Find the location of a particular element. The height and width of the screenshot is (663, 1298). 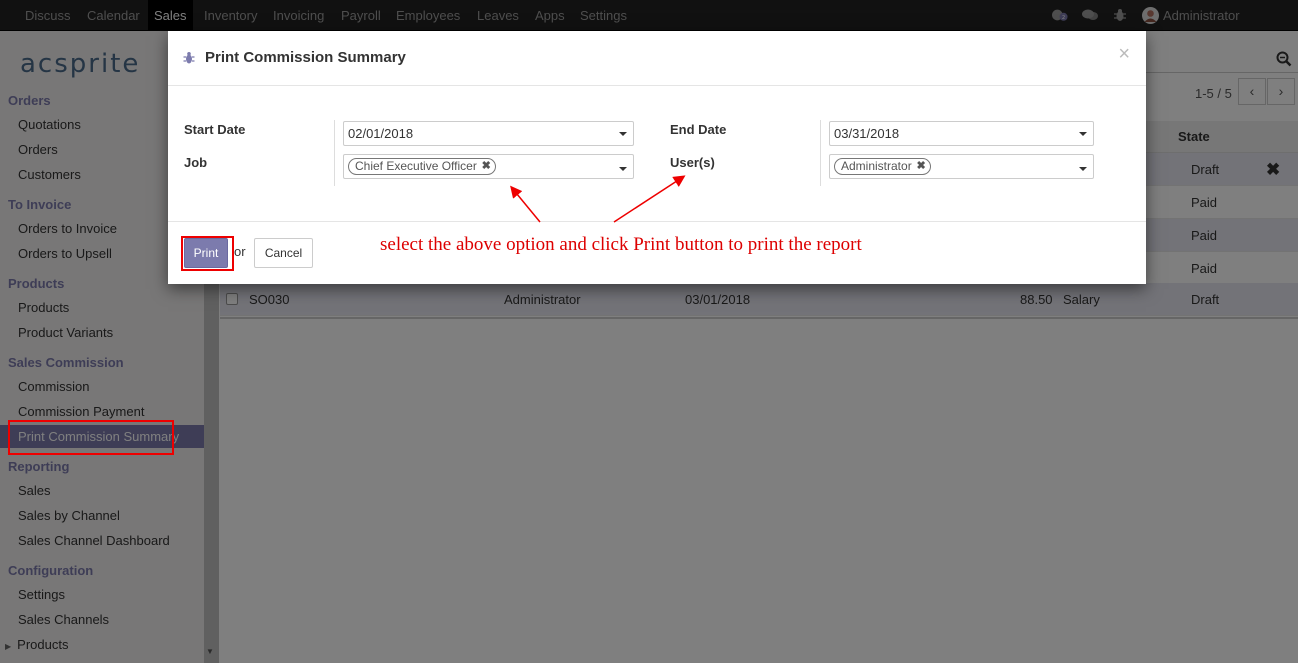

sidebar-highlight-box is located at coordinates (91, 437).